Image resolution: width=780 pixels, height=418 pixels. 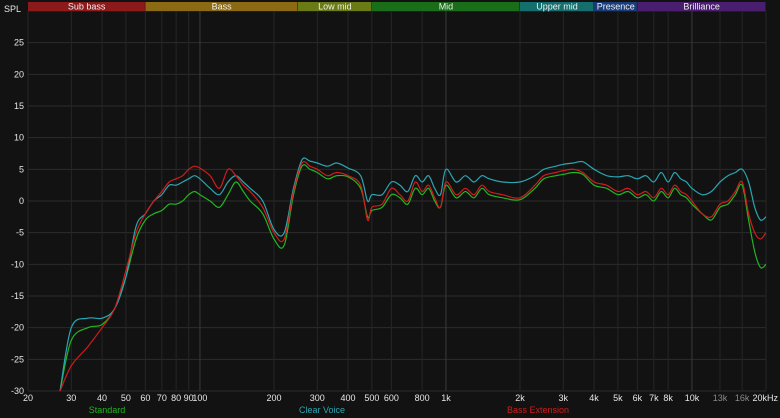 What do you see at coordinates (618, 398) in the screenshot?
I see `x-tick-label: 5k` at bounding box center [618, 398].